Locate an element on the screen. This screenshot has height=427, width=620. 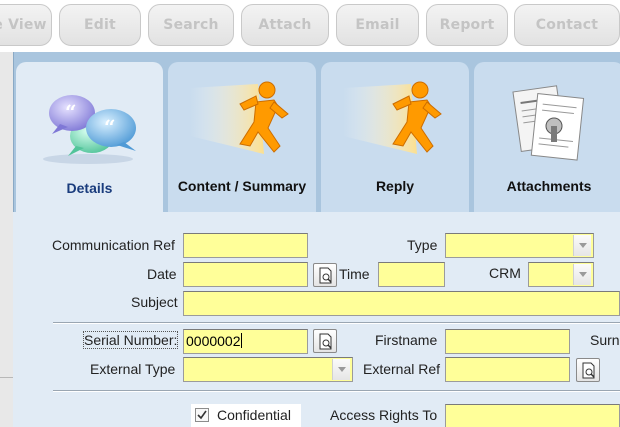
date-picker-button is located at coordinates (325, 275).